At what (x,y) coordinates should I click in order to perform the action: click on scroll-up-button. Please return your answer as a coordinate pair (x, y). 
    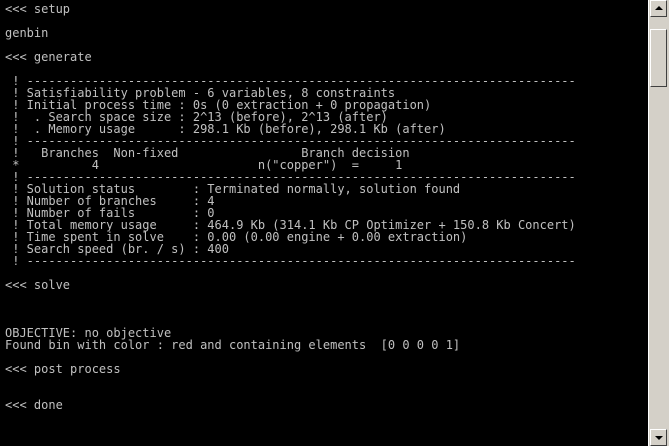
    Looking at the image, I should click on (658, 8).